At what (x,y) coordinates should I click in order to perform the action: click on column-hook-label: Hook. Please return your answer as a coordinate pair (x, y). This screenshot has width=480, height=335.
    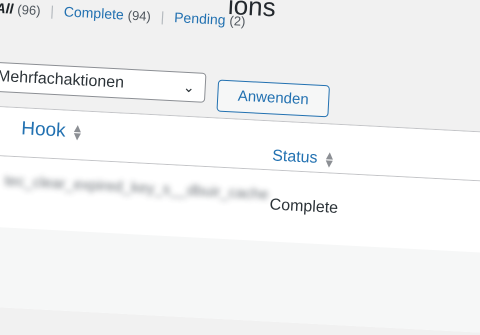
    Looking at the image, I should click on (43, 130).